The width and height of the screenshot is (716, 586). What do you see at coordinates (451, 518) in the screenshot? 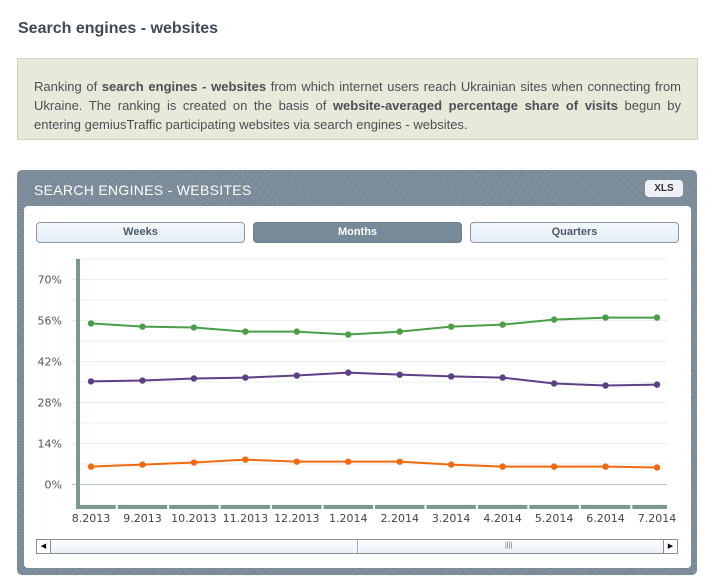
I see `x-tick-label: 3.2014` at bounding box center [451, 518].